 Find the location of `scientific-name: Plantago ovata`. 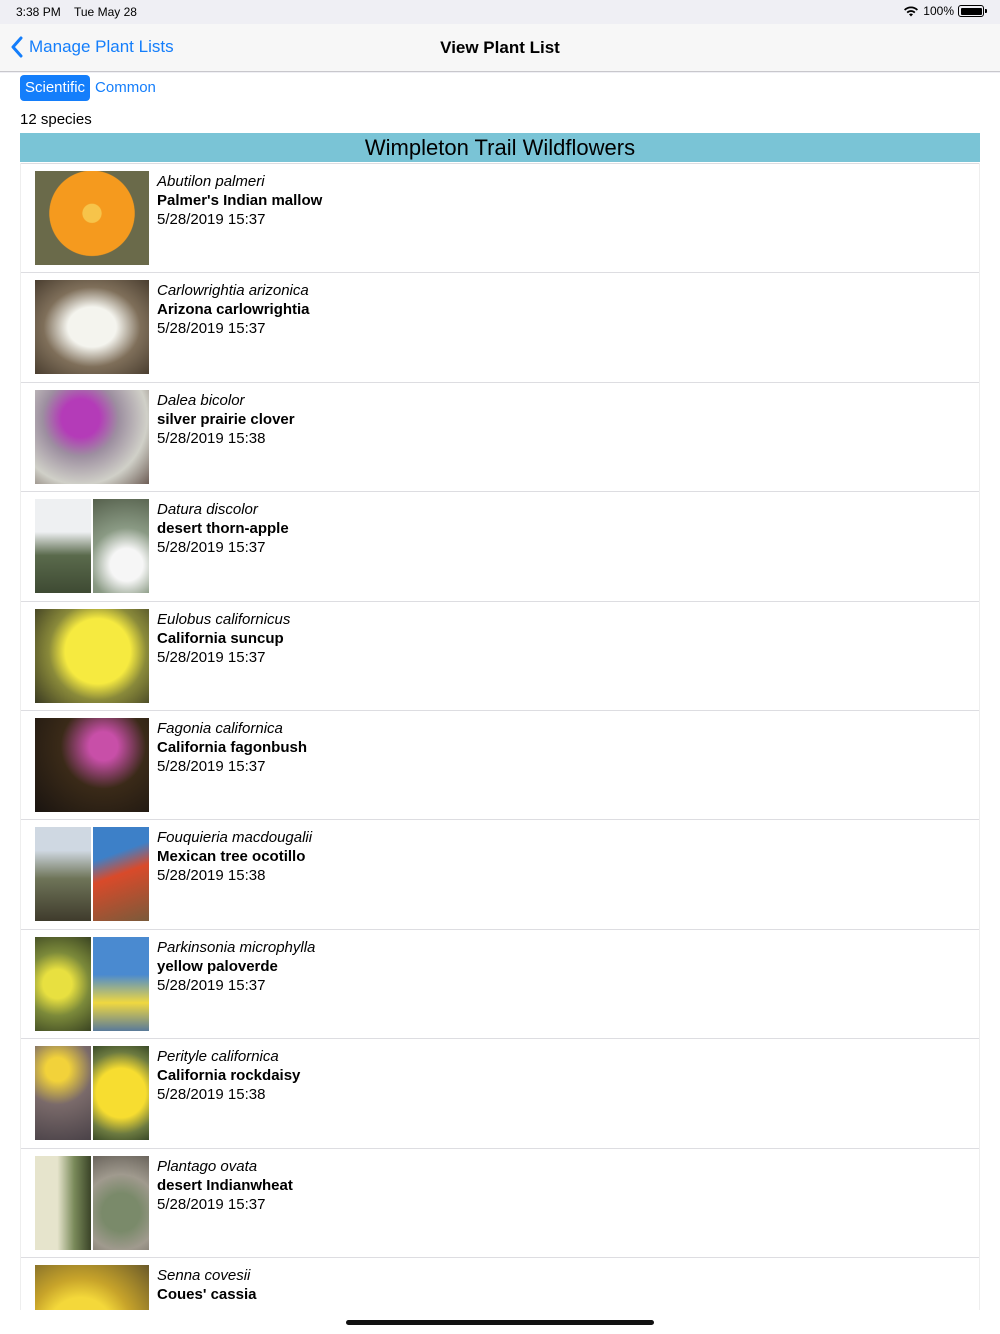

scientific-name: Plantago ovata is located at coordinates (207, 1166).